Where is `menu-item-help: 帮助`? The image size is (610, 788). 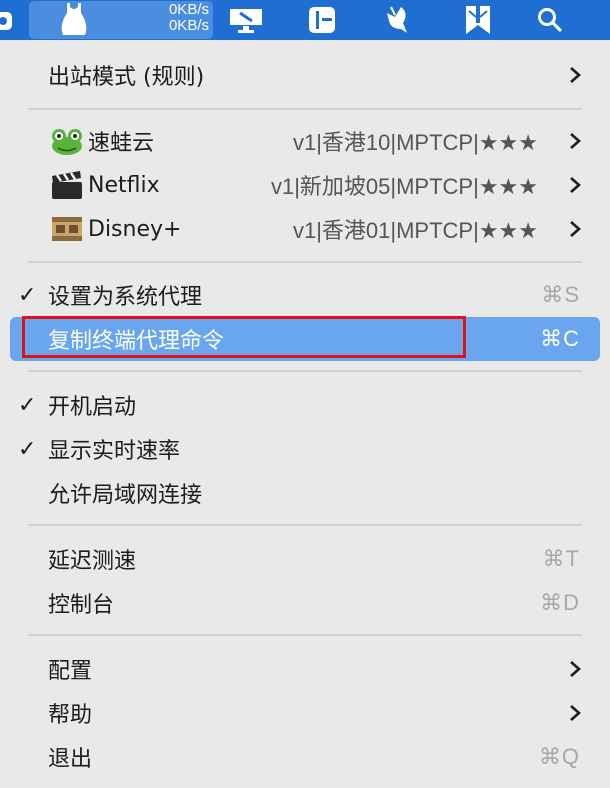 menu-item-help: 帮助 is located at coordinates (305, 713).